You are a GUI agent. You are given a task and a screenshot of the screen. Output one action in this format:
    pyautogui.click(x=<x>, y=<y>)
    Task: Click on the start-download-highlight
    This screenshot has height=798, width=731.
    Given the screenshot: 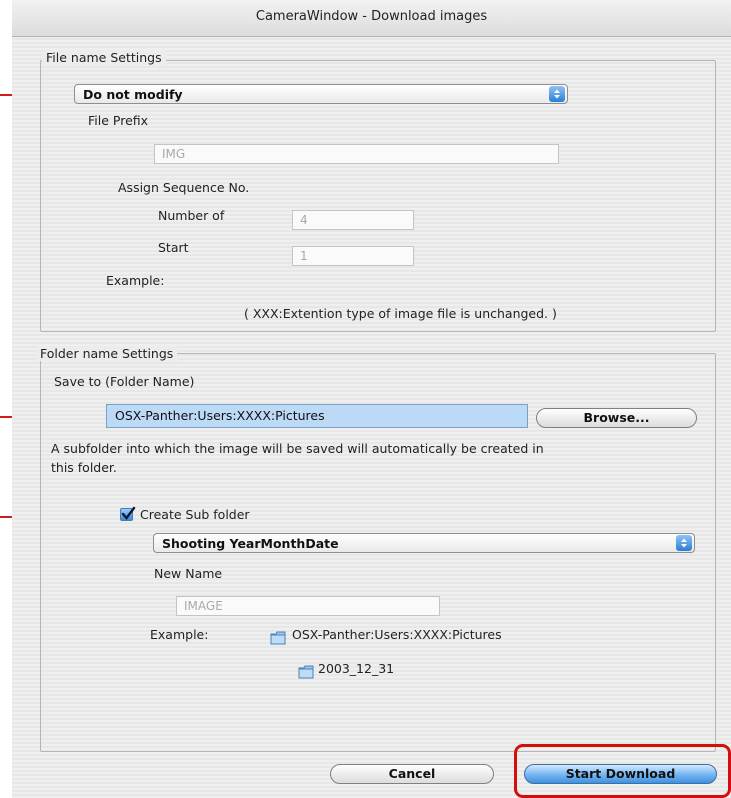 What is the action you would take?
    pyautogui.click(x=622, y=771)
    